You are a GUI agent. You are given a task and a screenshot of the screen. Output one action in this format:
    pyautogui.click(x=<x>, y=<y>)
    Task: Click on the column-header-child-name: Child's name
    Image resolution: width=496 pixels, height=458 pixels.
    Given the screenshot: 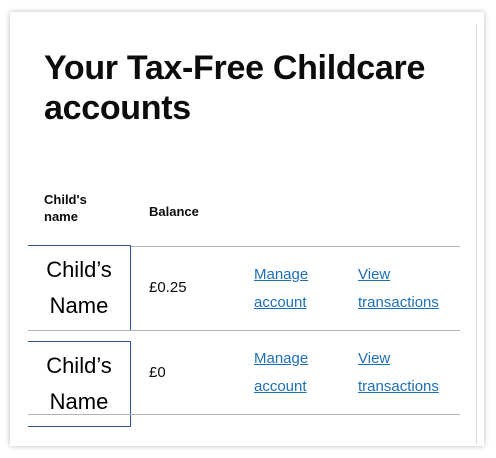 What is the action you would take?
    pyautogui.click(x=65, y=208)
    